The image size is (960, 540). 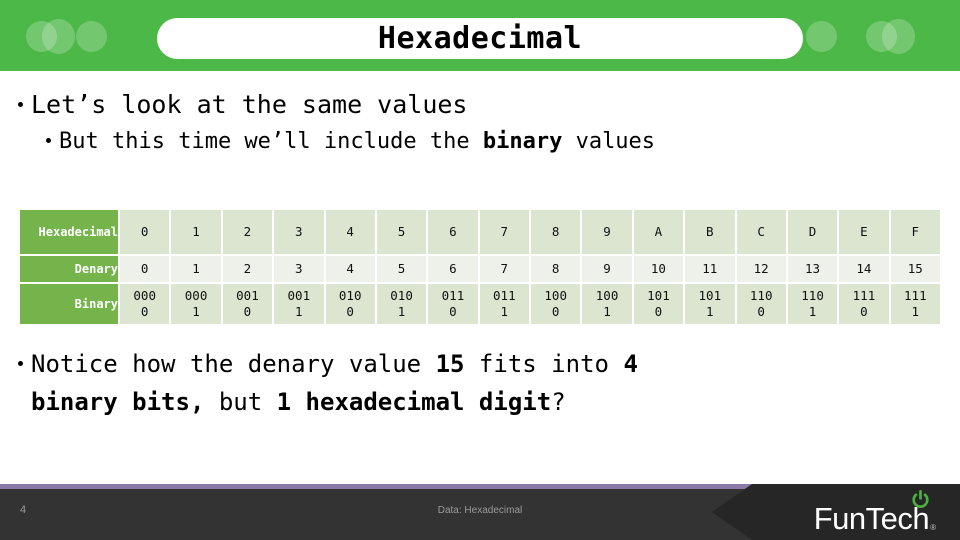 What do you see at coordinates (196, 295) in the screenshot?
I see `binary-part-high: 000` at bounding box center [196, 295].